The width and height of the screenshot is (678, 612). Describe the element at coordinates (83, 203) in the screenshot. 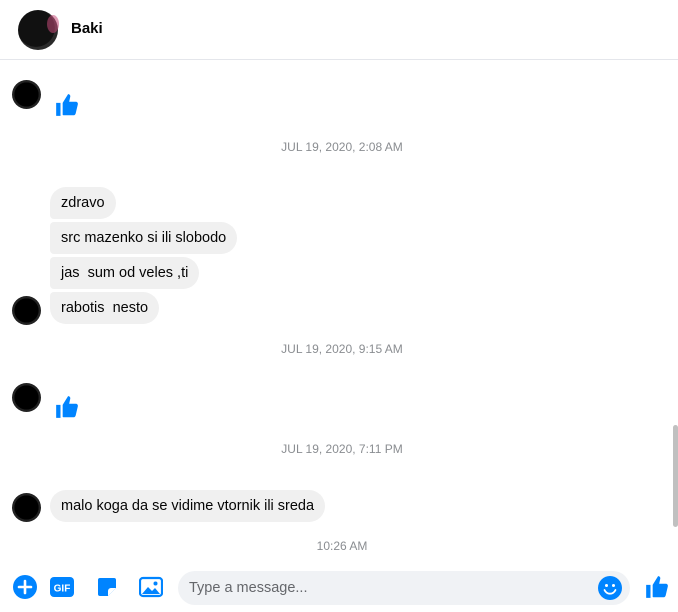

I see `message-bubble: zdravo` at that location.